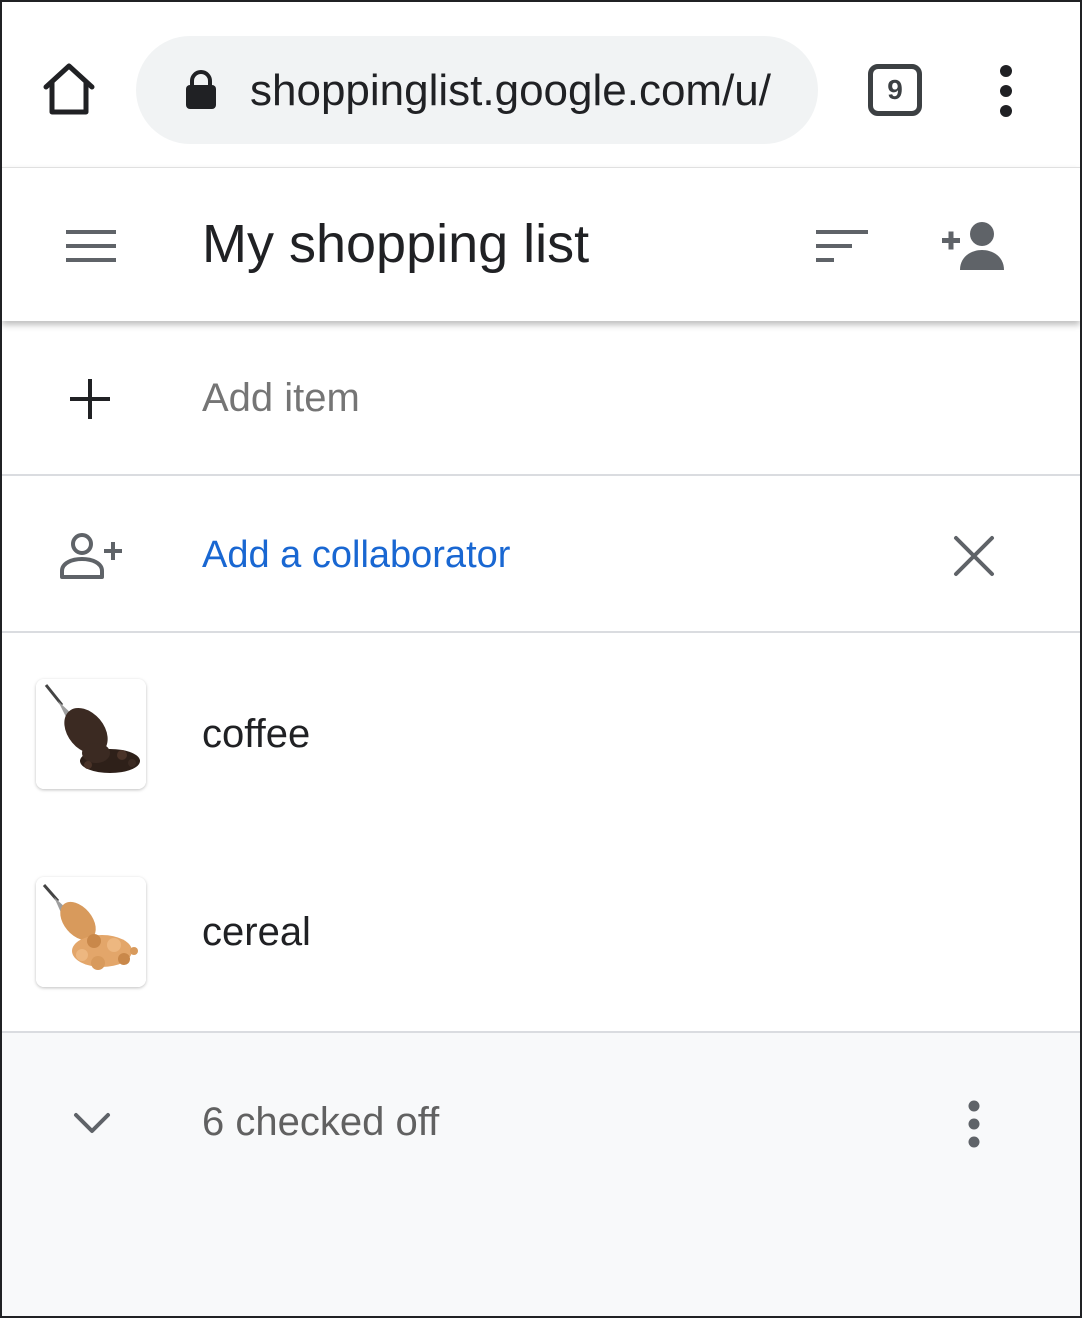  What do you see at coordinates (356, 555) in the screenshot?
I see `add-collaborator-link: Add a collaborator` at bounding box center [356, 555].